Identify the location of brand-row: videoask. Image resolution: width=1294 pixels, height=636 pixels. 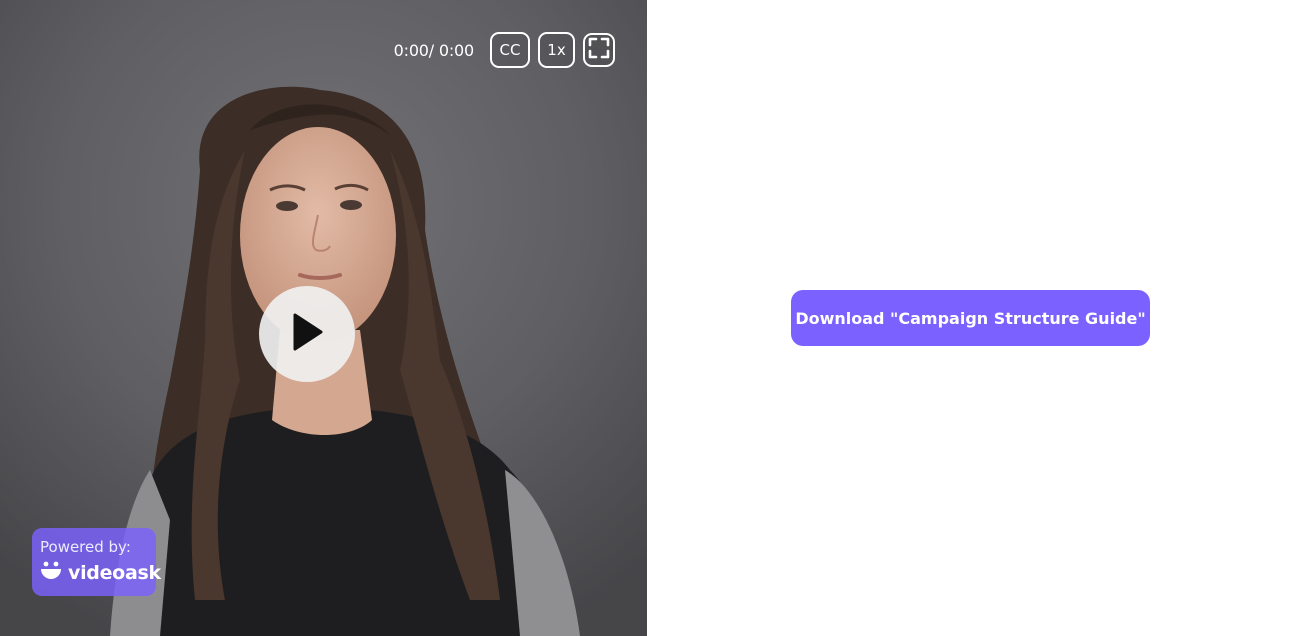
(100, 572).